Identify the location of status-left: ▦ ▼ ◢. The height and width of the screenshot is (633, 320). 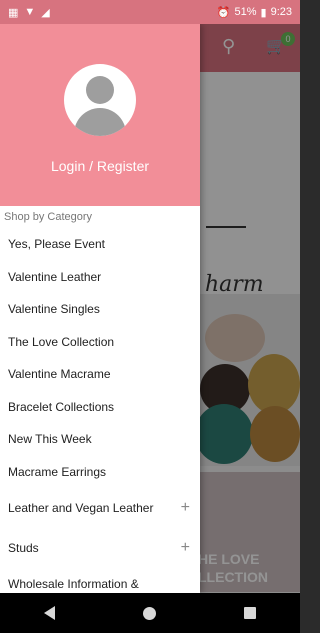
(29, 12).